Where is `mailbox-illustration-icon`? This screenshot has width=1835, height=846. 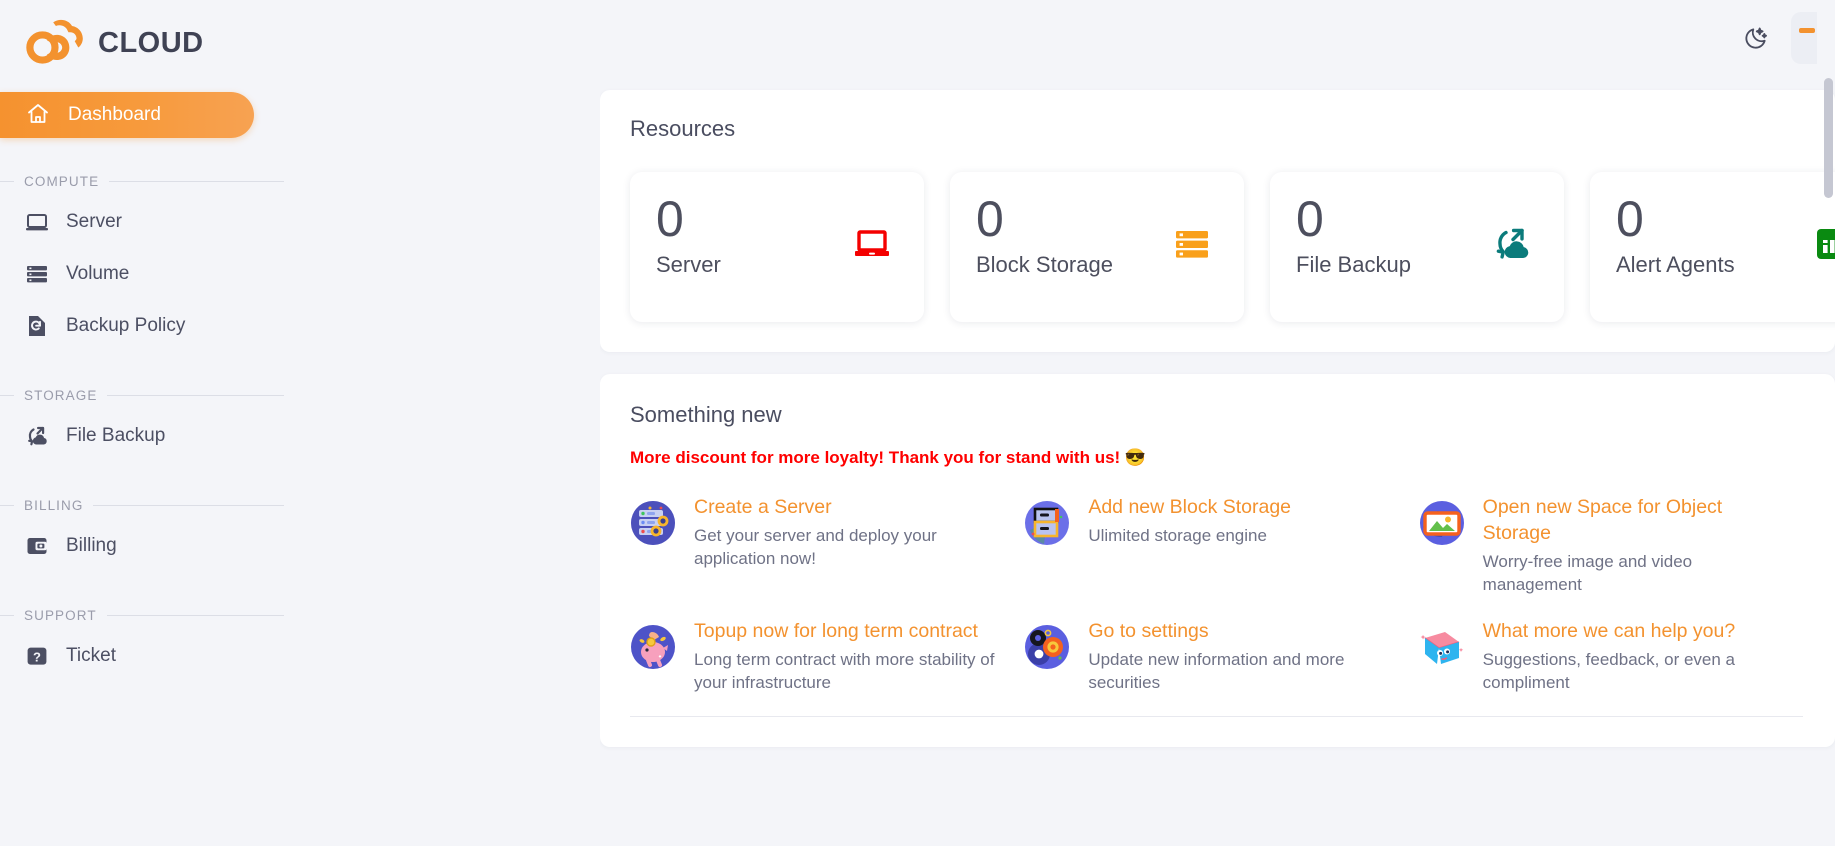
mailbox-illustration-icon is located at coordinates (1442, 647).